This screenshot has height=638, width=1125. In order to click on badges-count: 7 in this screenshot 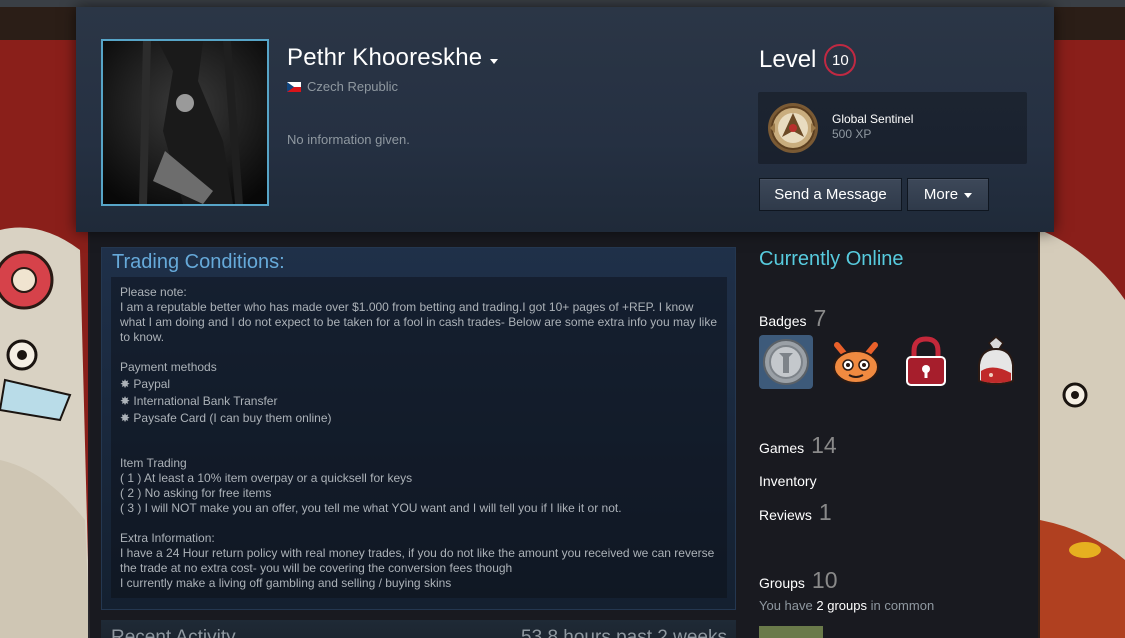, I will do `click(820, 318)`.